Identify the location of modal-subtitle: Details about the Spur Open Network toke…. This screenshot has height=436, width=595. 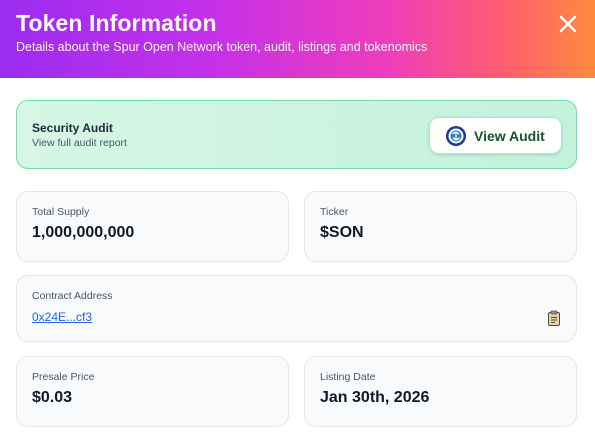
(222, 47).